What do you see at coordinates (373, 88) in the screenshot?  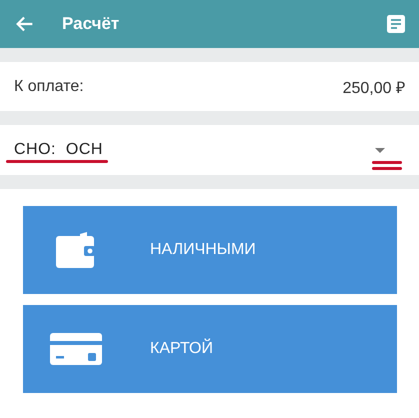 I see `total-amount: 250,00 ₽` at bounding box center [373, 88].